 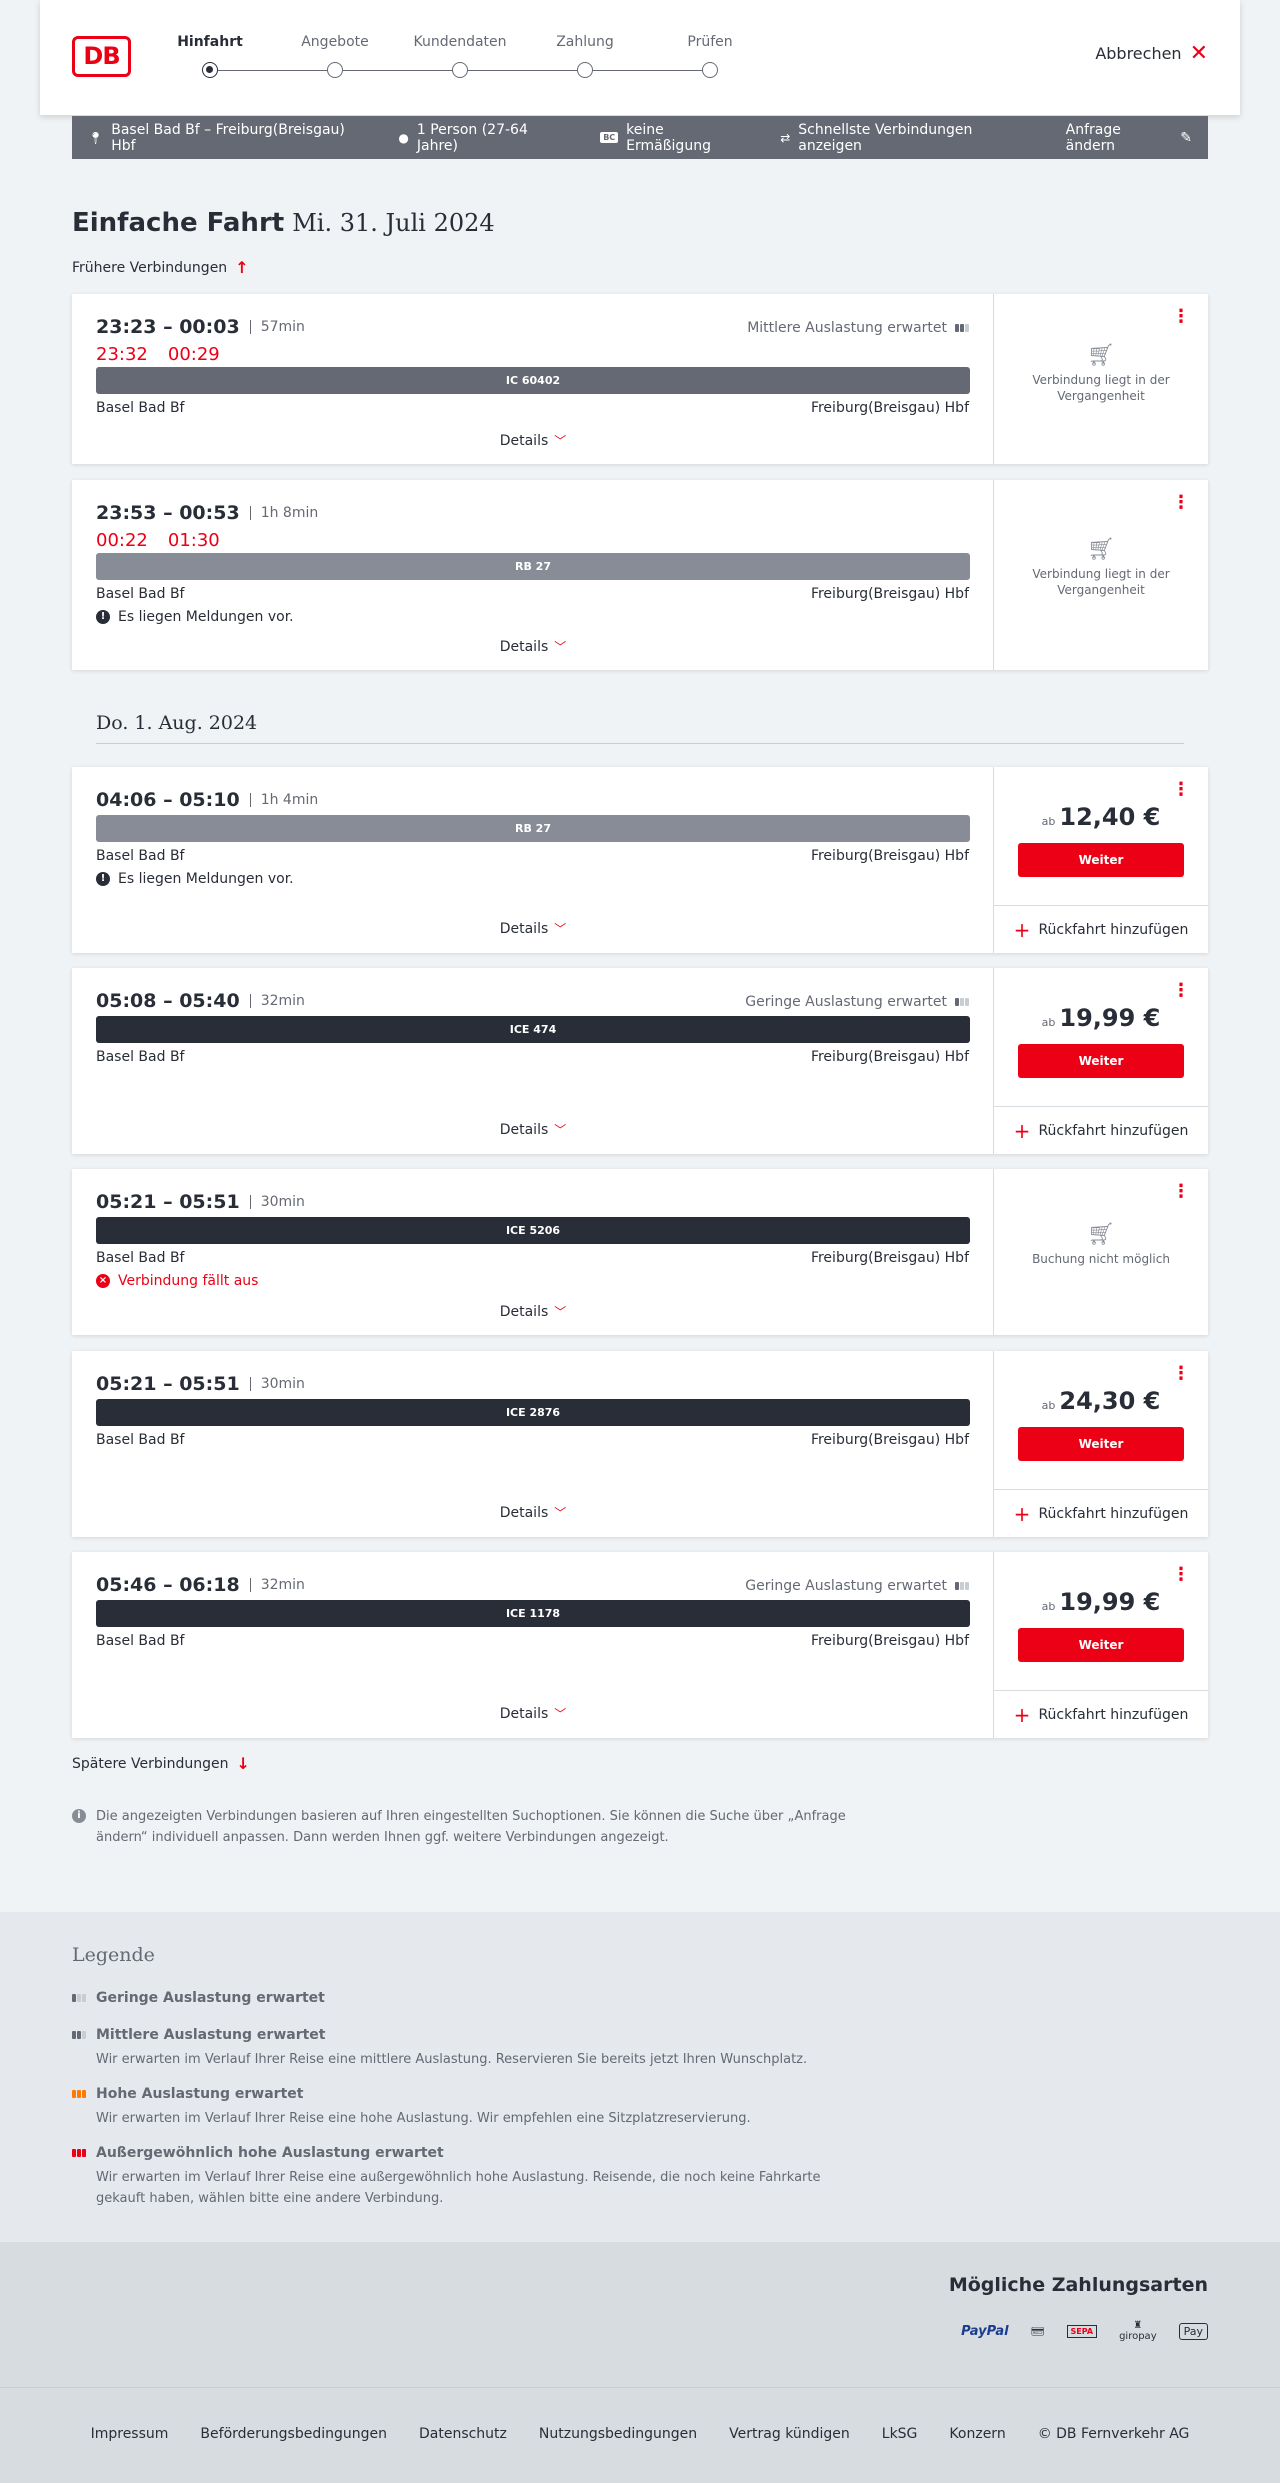 I want to click on step-dot-active, so click(x=210, y=70).